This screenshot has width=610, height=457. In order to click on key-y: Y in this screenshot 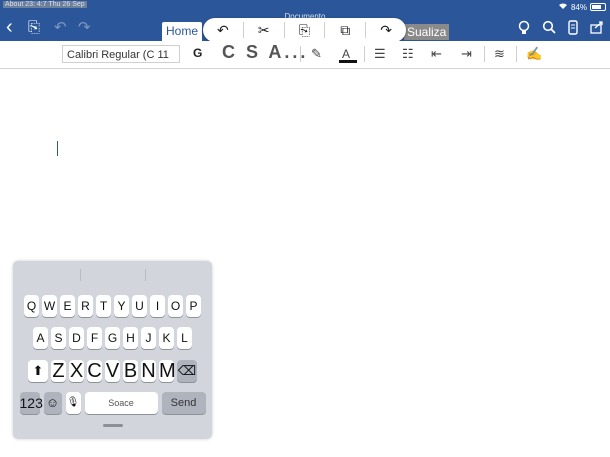, I will do `click(121, 306)`.